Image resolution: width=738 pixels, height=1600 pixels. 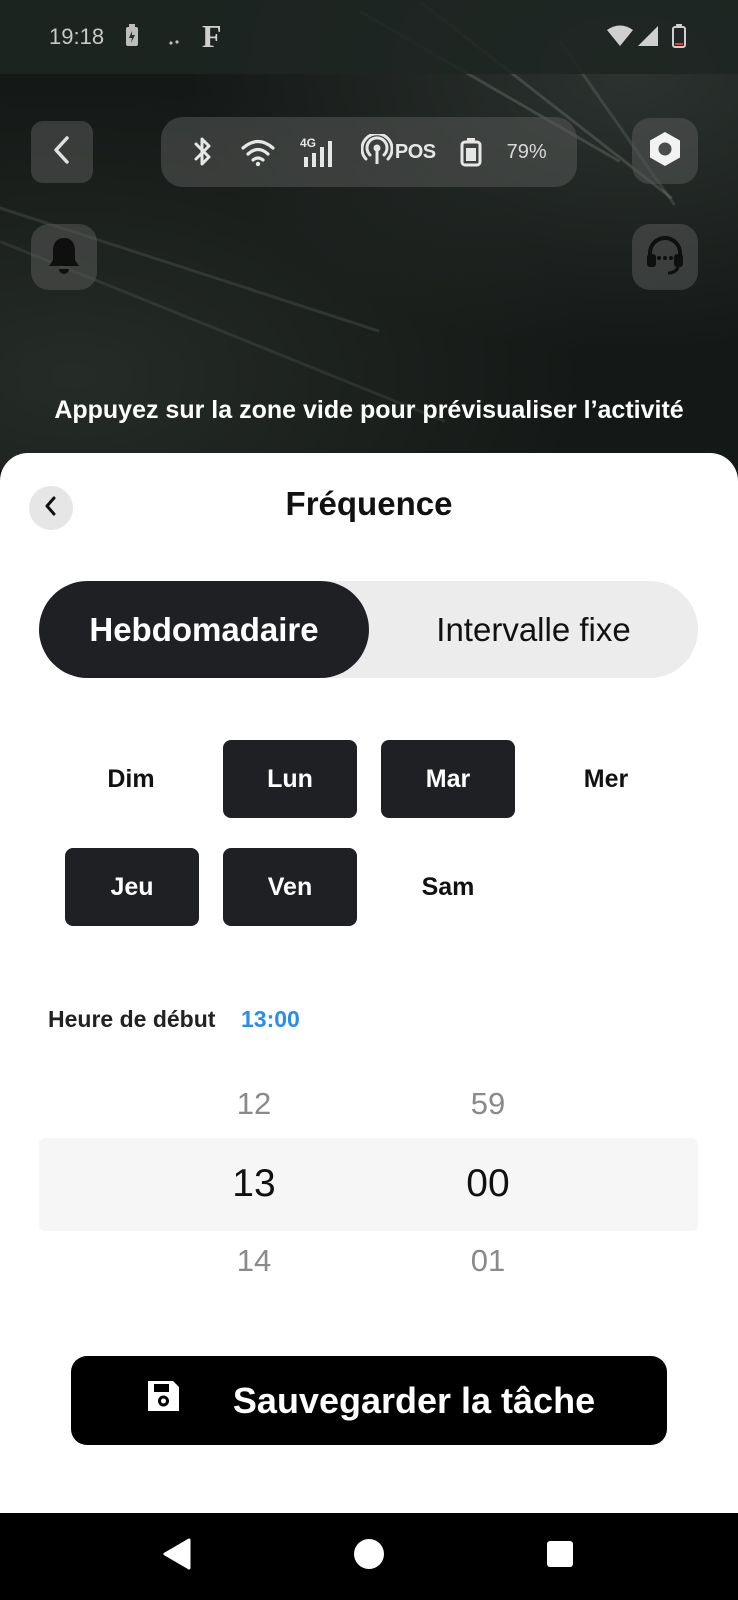 I want to click on rtk-antenna-icon, so click(x=377, y=151).